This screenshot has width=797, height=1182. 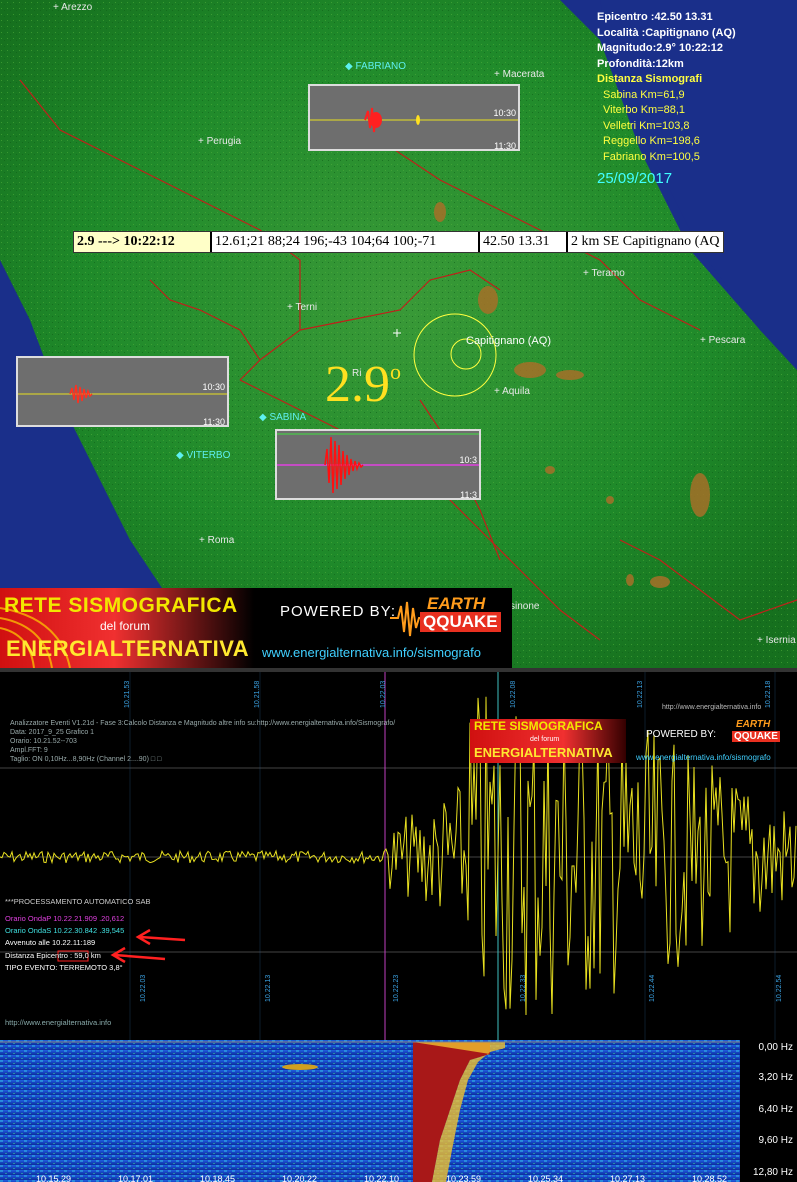 What do you see at coordinates (344, 242) in the screenshot?
I see `event-params: 12.61;21 88;24 196;-43 104;64 100;-71` at bounding box center [344, 242].